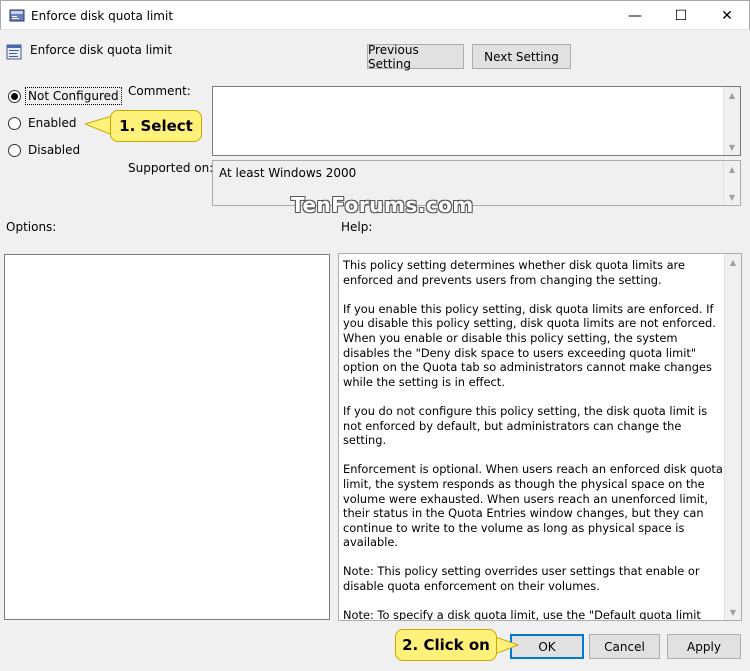 This screenshot has width=750, height=671. I want to click on supported-on-value: At least Windows 2000, so click(288, 173).